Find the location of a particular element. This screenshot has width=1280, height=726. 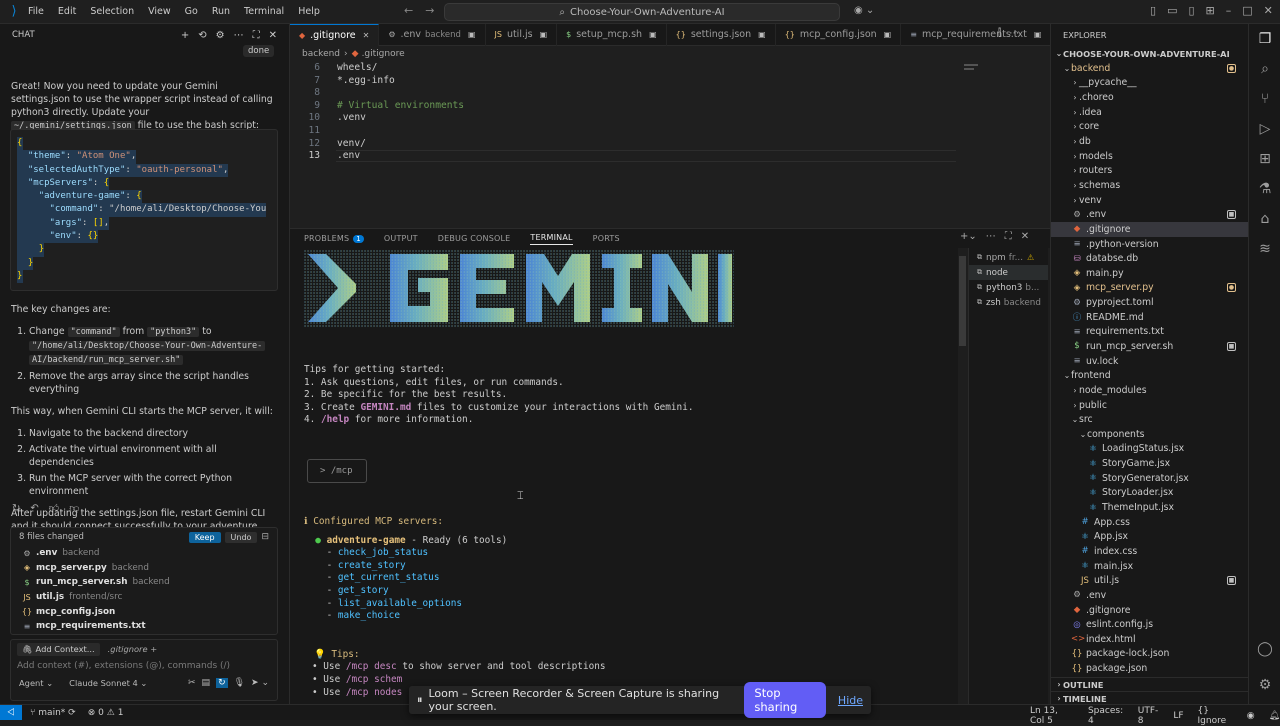

folder-item: › node_modules is located at coordinates (1149, 390).